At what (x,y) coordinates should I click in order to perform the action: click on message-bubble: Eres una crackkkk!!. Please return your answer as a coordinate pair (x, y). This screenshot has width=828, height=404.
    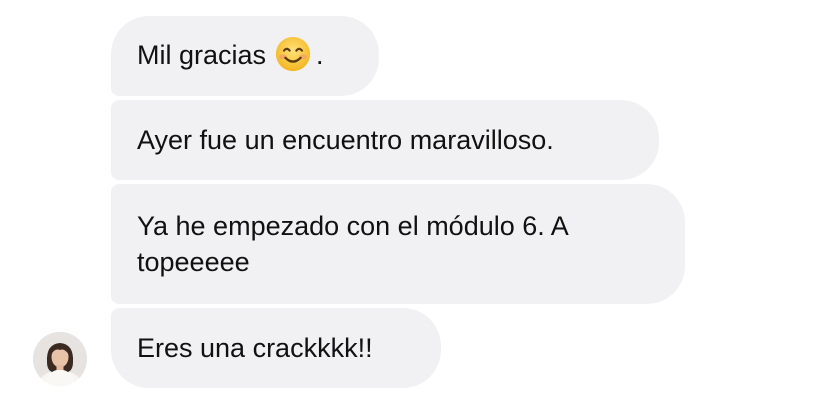
    Looking at the image, I should click on (276, 348).